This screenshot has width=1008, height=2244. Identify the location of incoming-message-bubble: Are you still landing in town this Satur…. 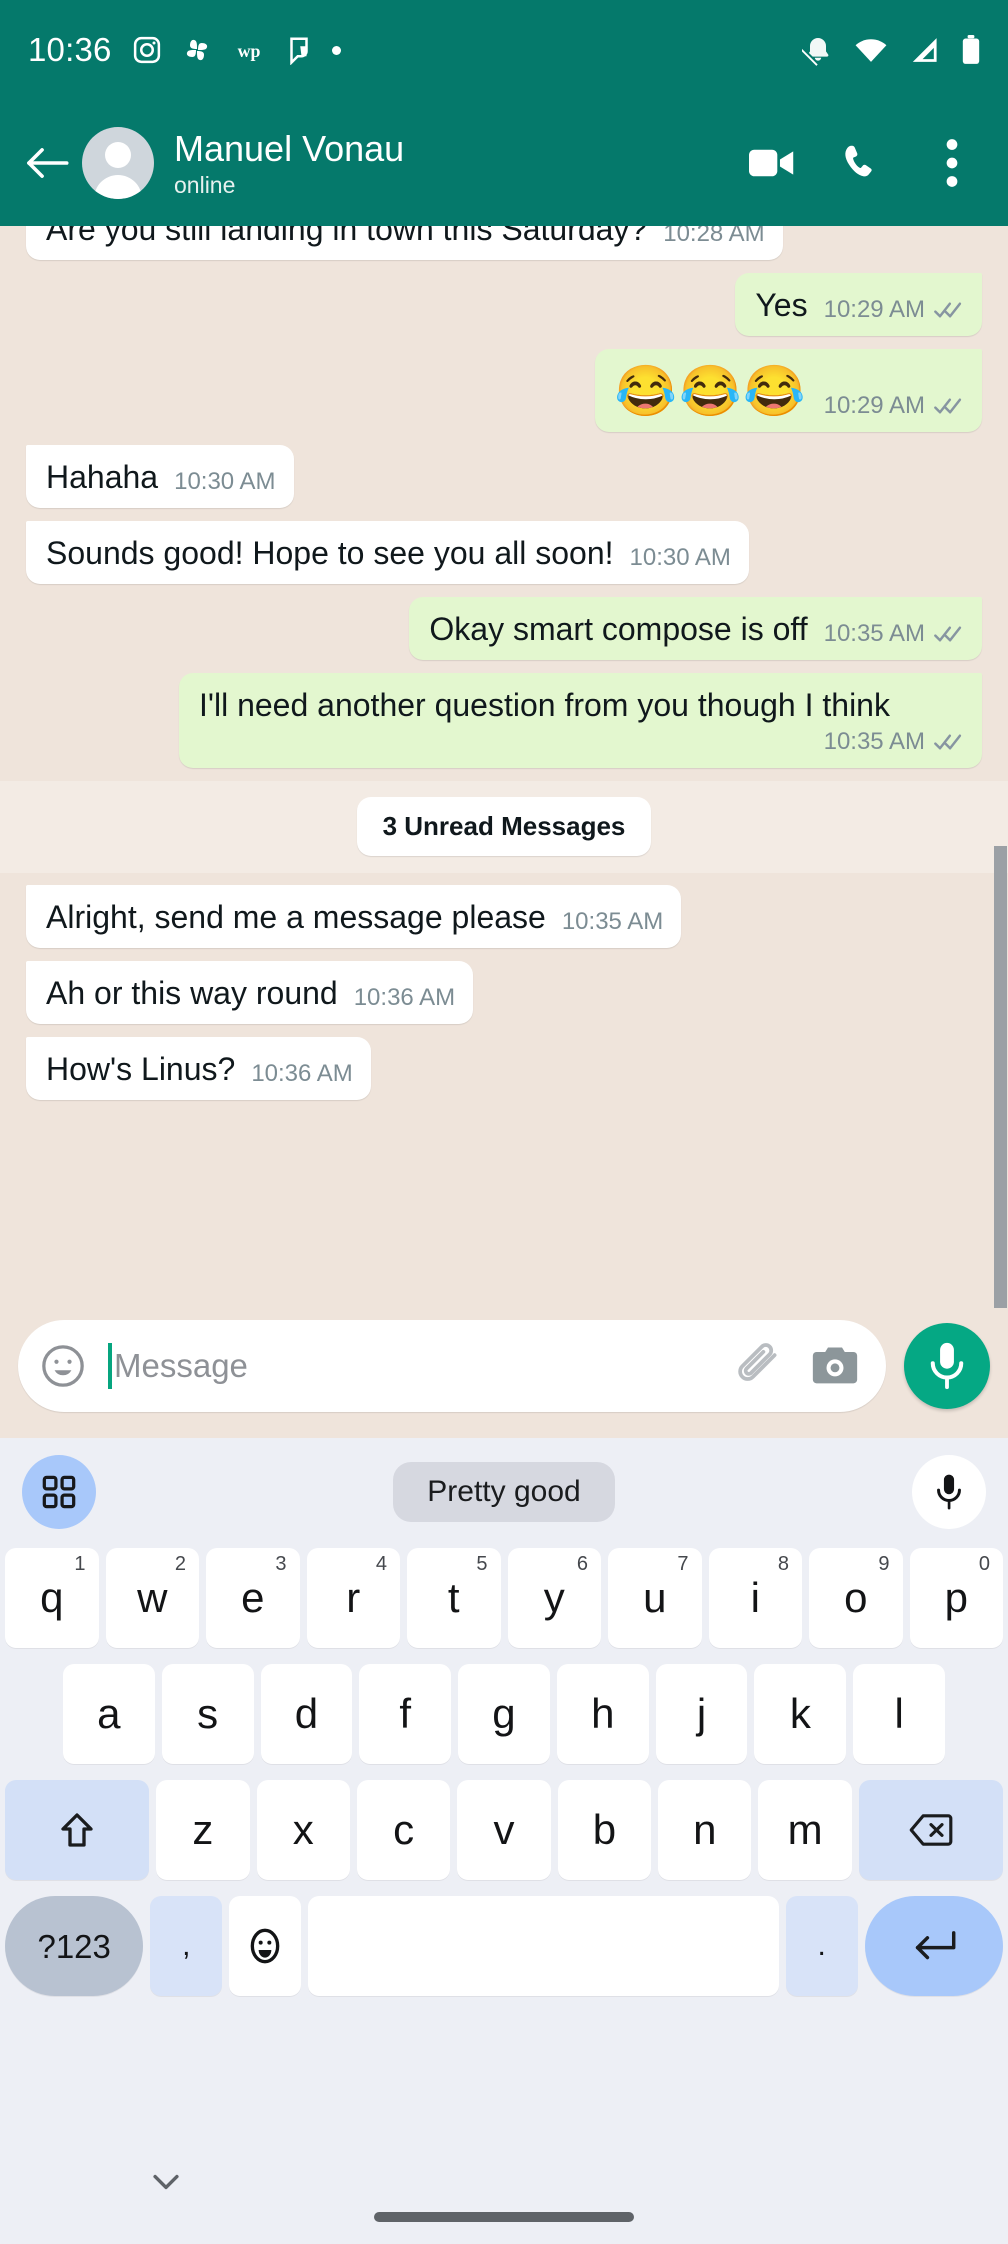
(404, 243).